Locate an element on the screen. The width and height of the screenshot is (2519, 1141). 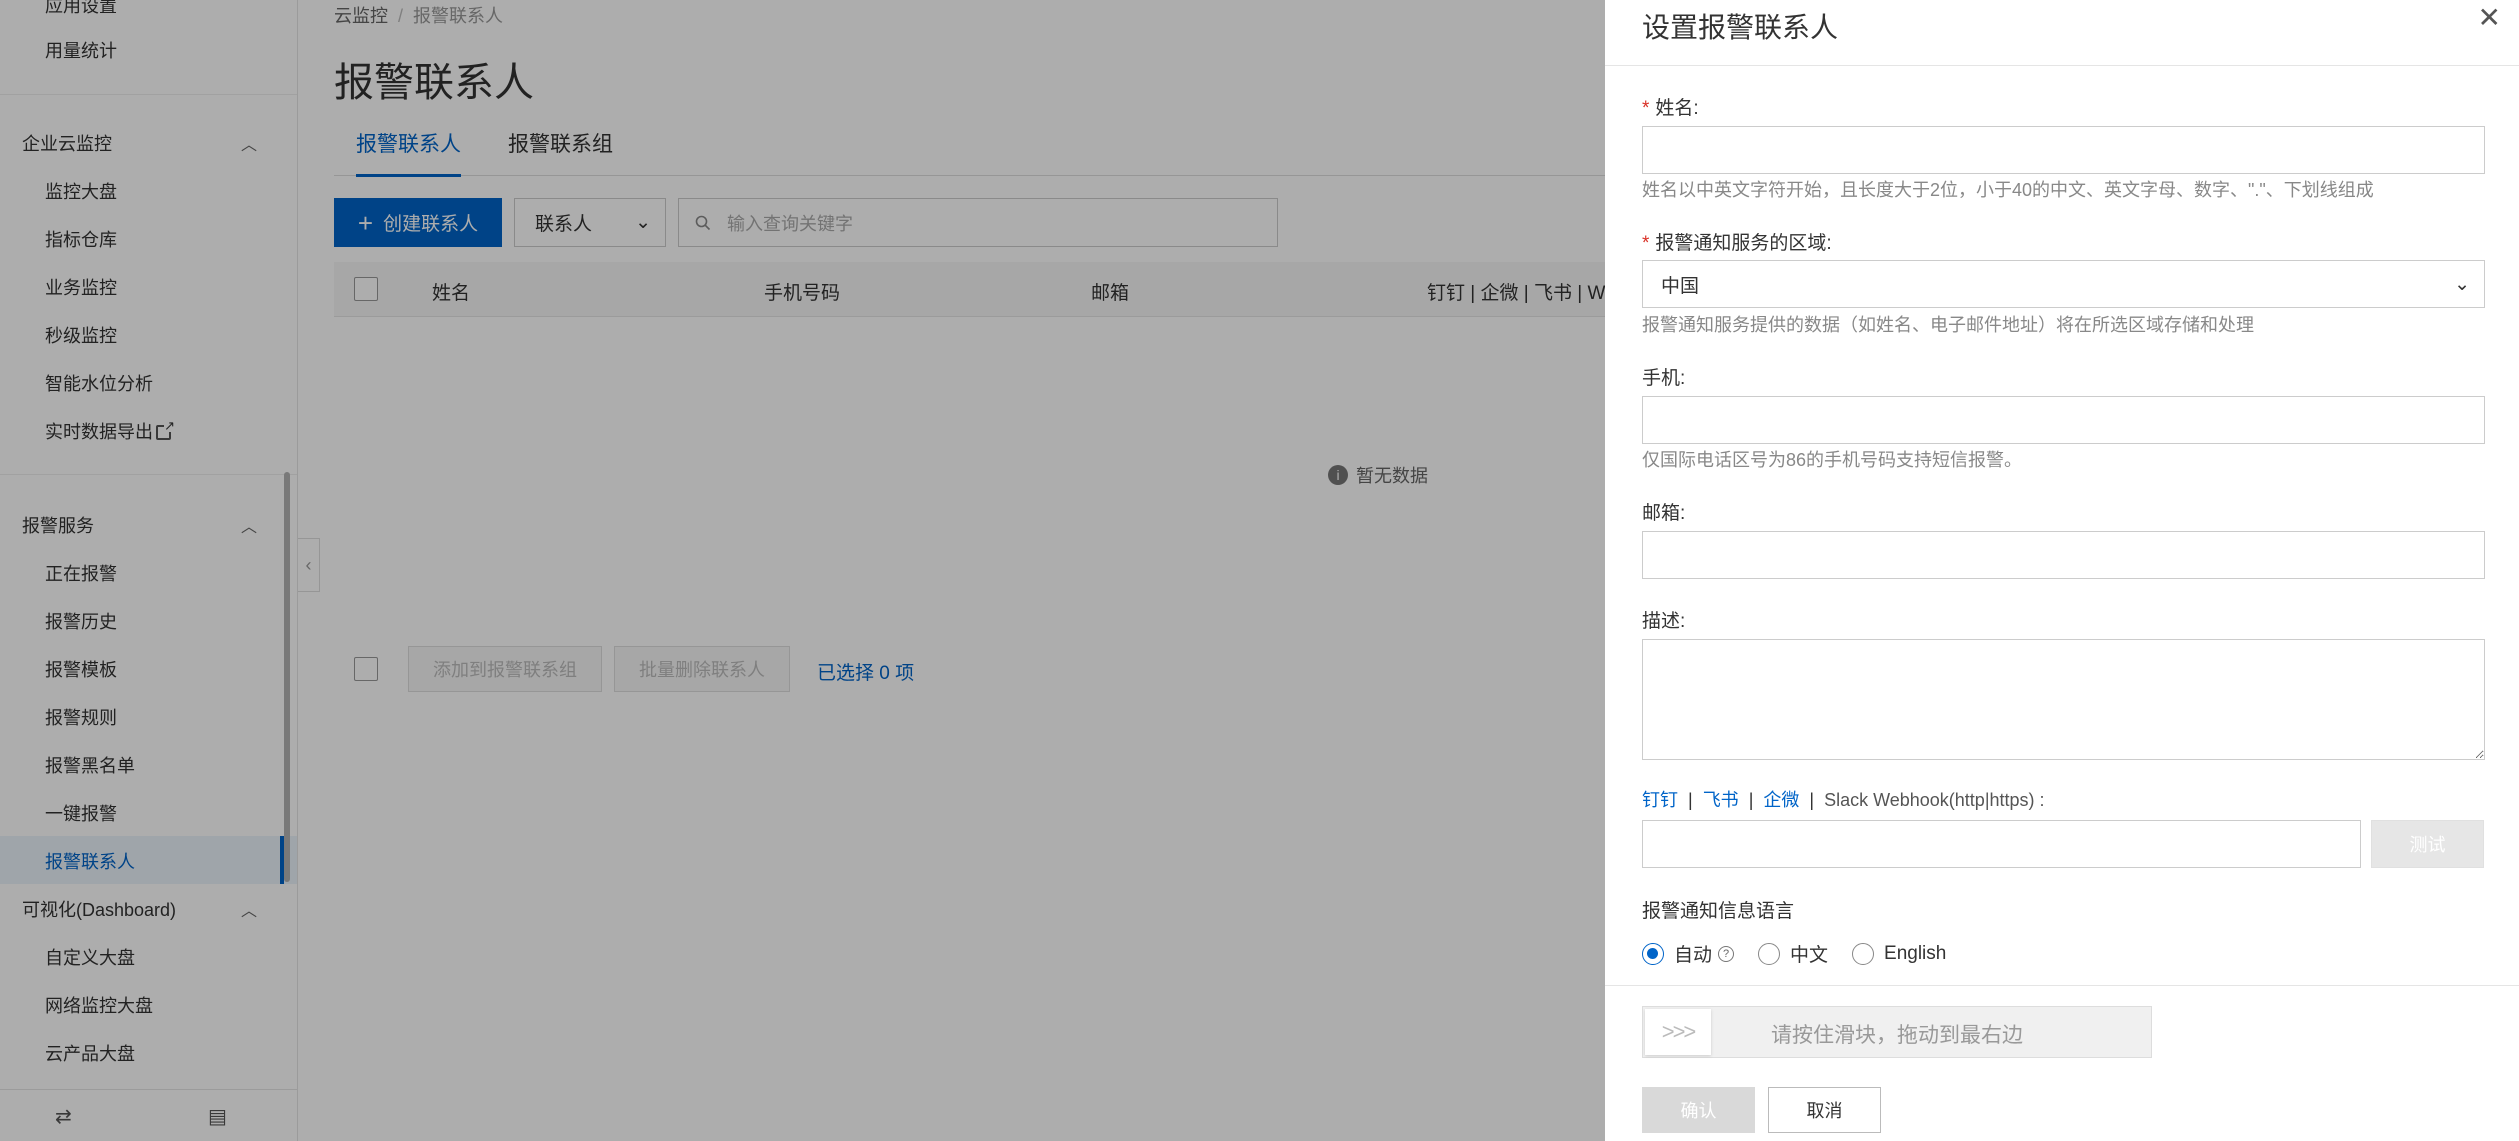
region-help: 报警通知服务提供的数据（如姓名、电子邮件地址）将在所选区域存储和处理 is located at coordinates (1948, 325).